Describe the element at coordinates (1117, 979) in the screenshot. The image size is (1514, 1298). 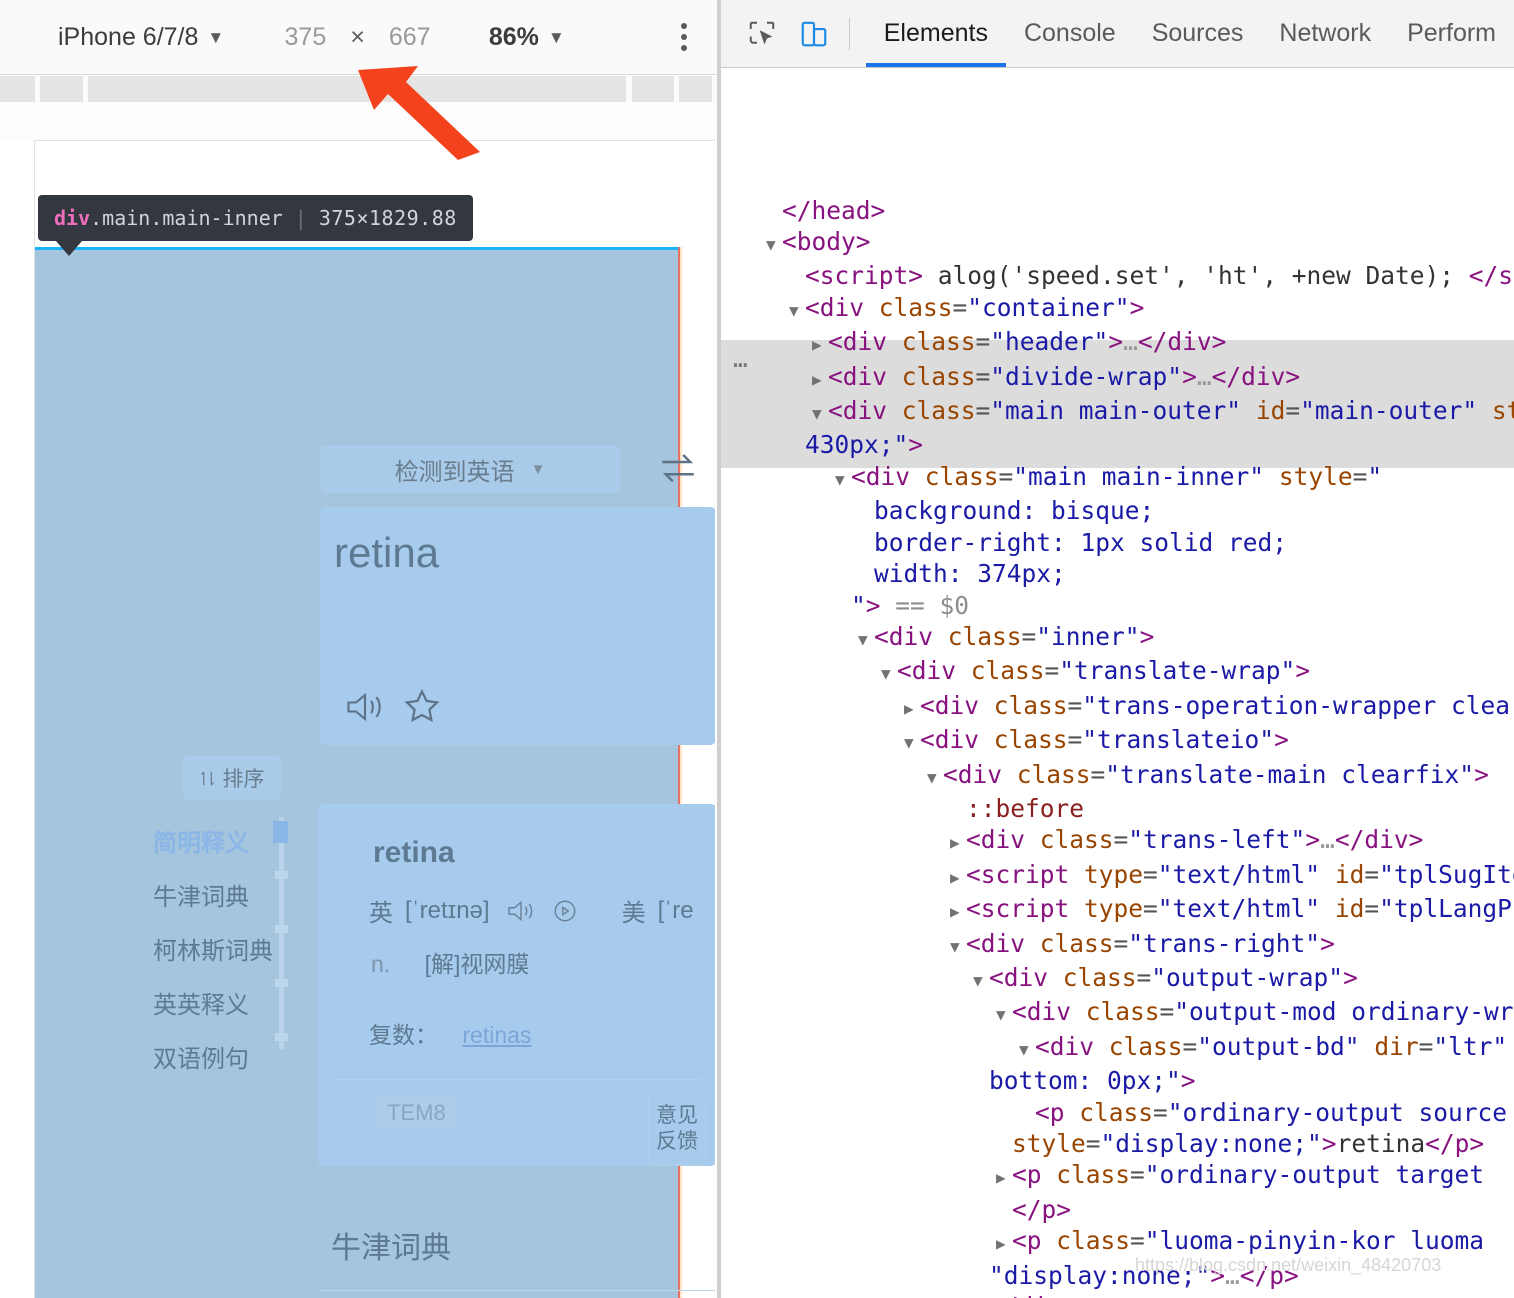
I see `dom-node-line: <div class="output-wrap">` at that location.